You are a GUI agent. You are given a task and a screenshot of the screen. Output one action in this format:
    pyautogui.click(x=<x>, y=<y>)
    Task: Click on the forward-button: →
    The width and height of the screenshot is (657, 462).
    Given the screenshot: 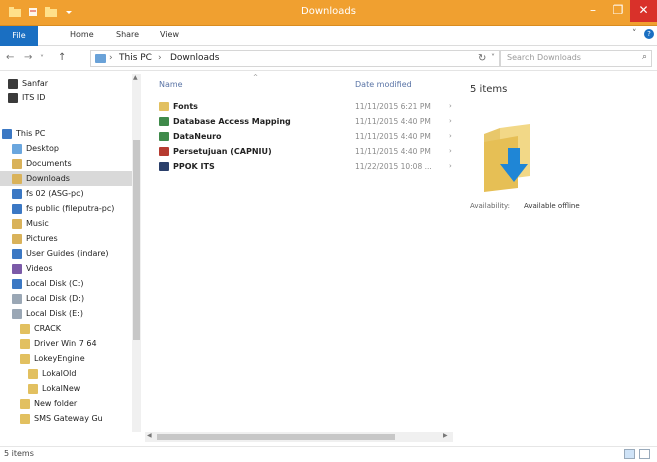 What is the action you would take?
    pyautogui.click(x=28, y=57)
    